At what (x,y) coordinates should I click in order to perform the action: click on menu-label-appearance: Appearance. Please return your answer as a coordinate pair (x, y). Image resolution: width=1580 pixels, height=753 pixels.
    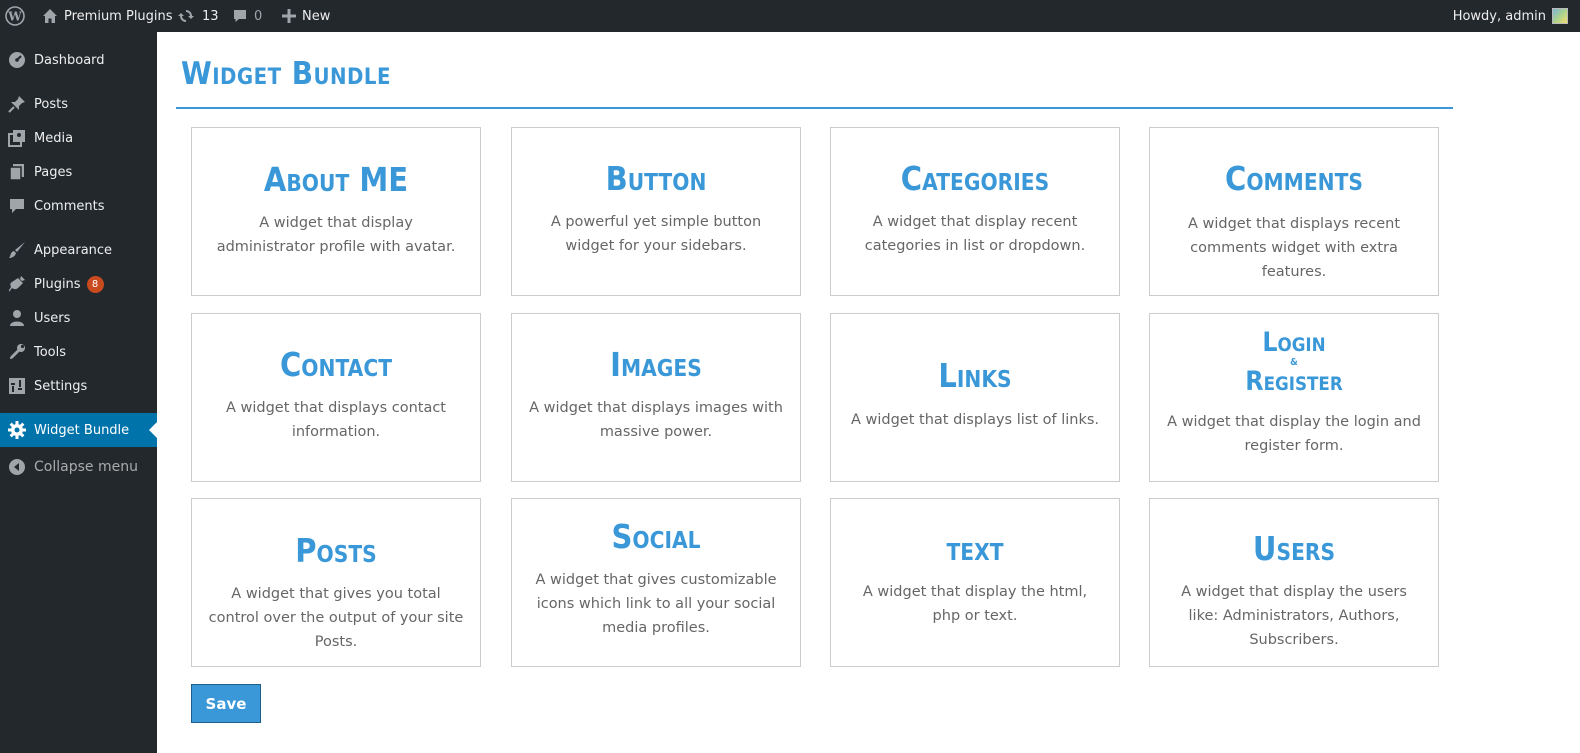
    Looking at the image, I should click on (73, 250).